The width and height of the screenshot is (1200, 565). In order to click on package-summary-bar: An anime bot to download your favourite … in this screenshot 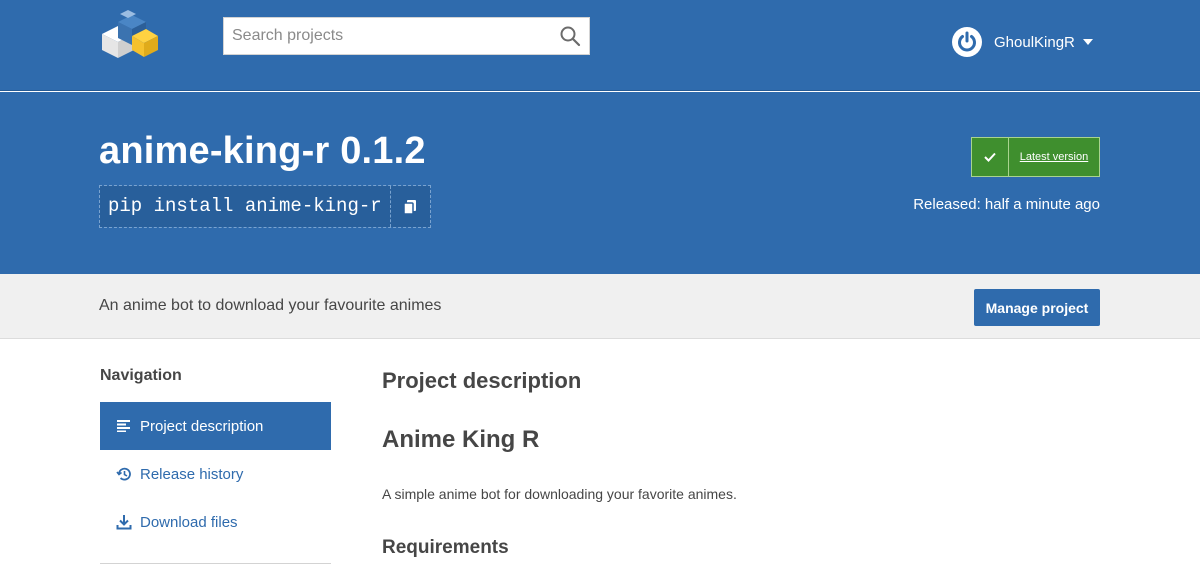, I will do `click(600, 306)`.